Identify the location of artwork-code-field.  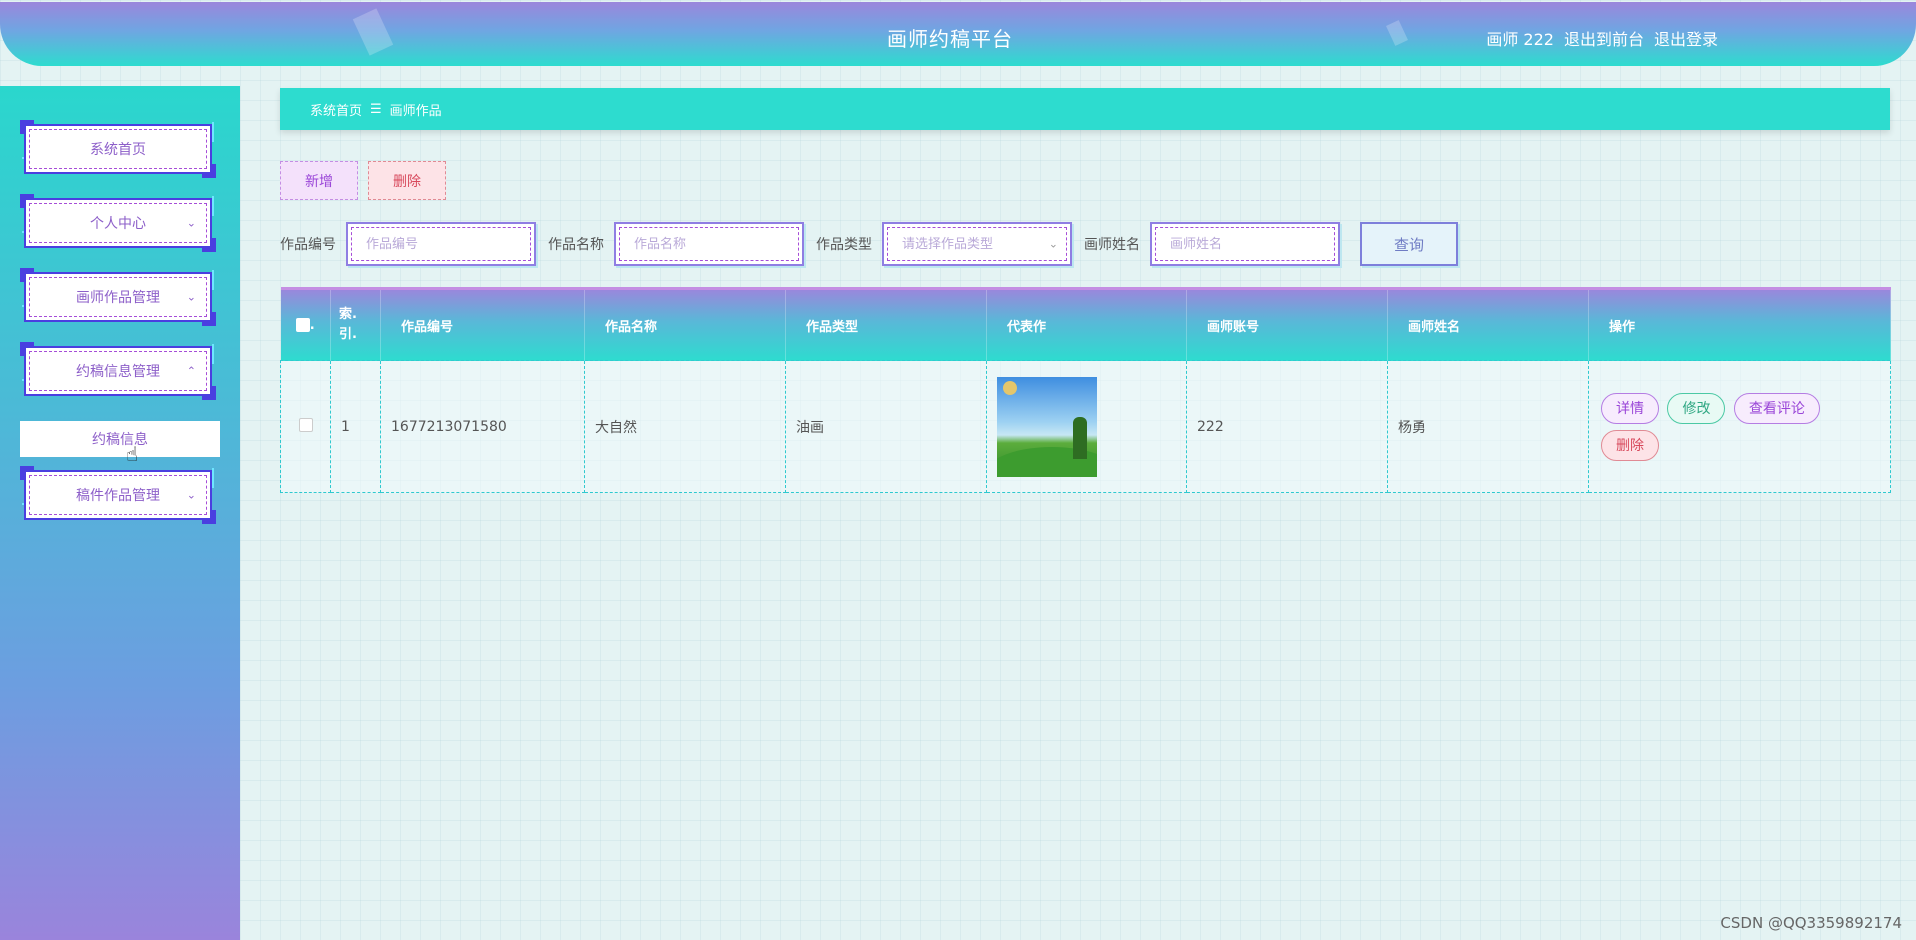
(441, 244).